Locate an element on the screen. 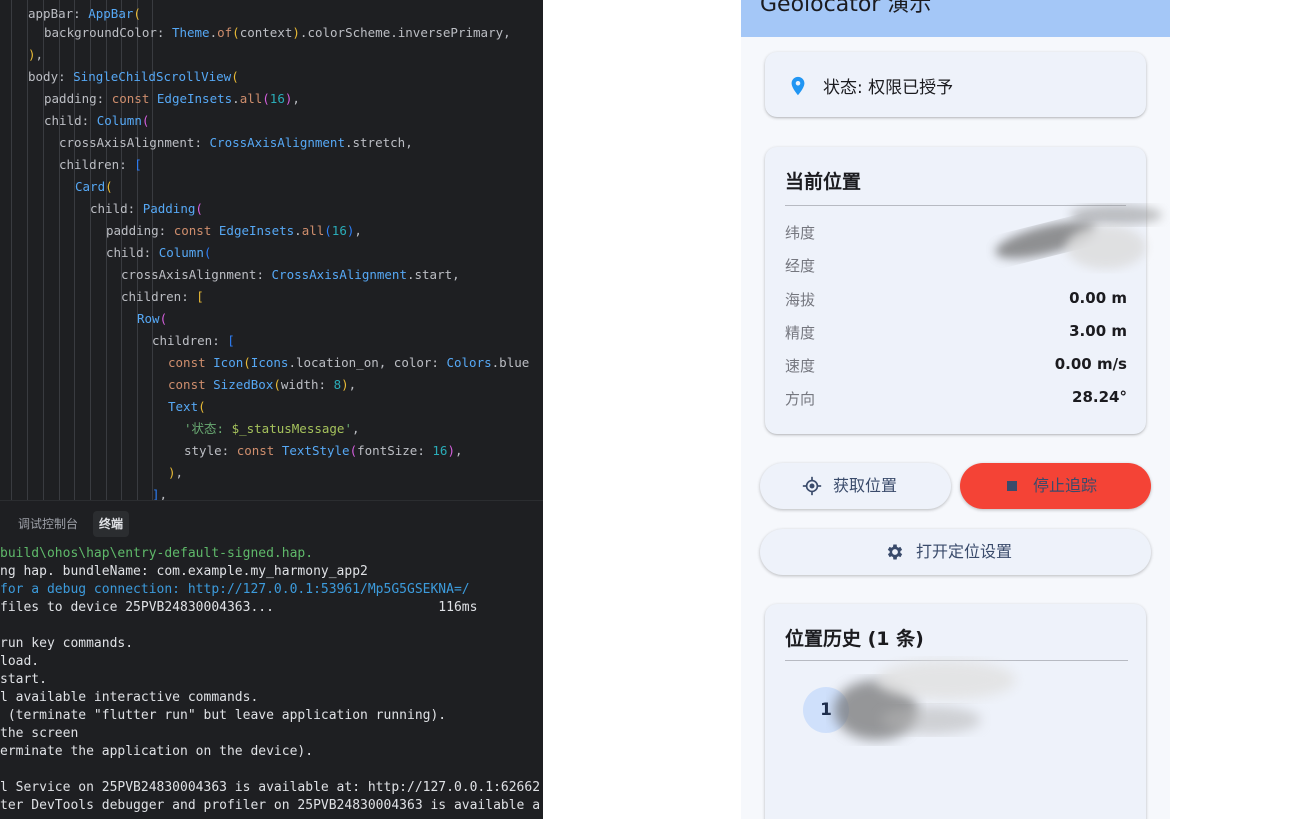  terminal-line: start. is located at coordinates (23, 679).